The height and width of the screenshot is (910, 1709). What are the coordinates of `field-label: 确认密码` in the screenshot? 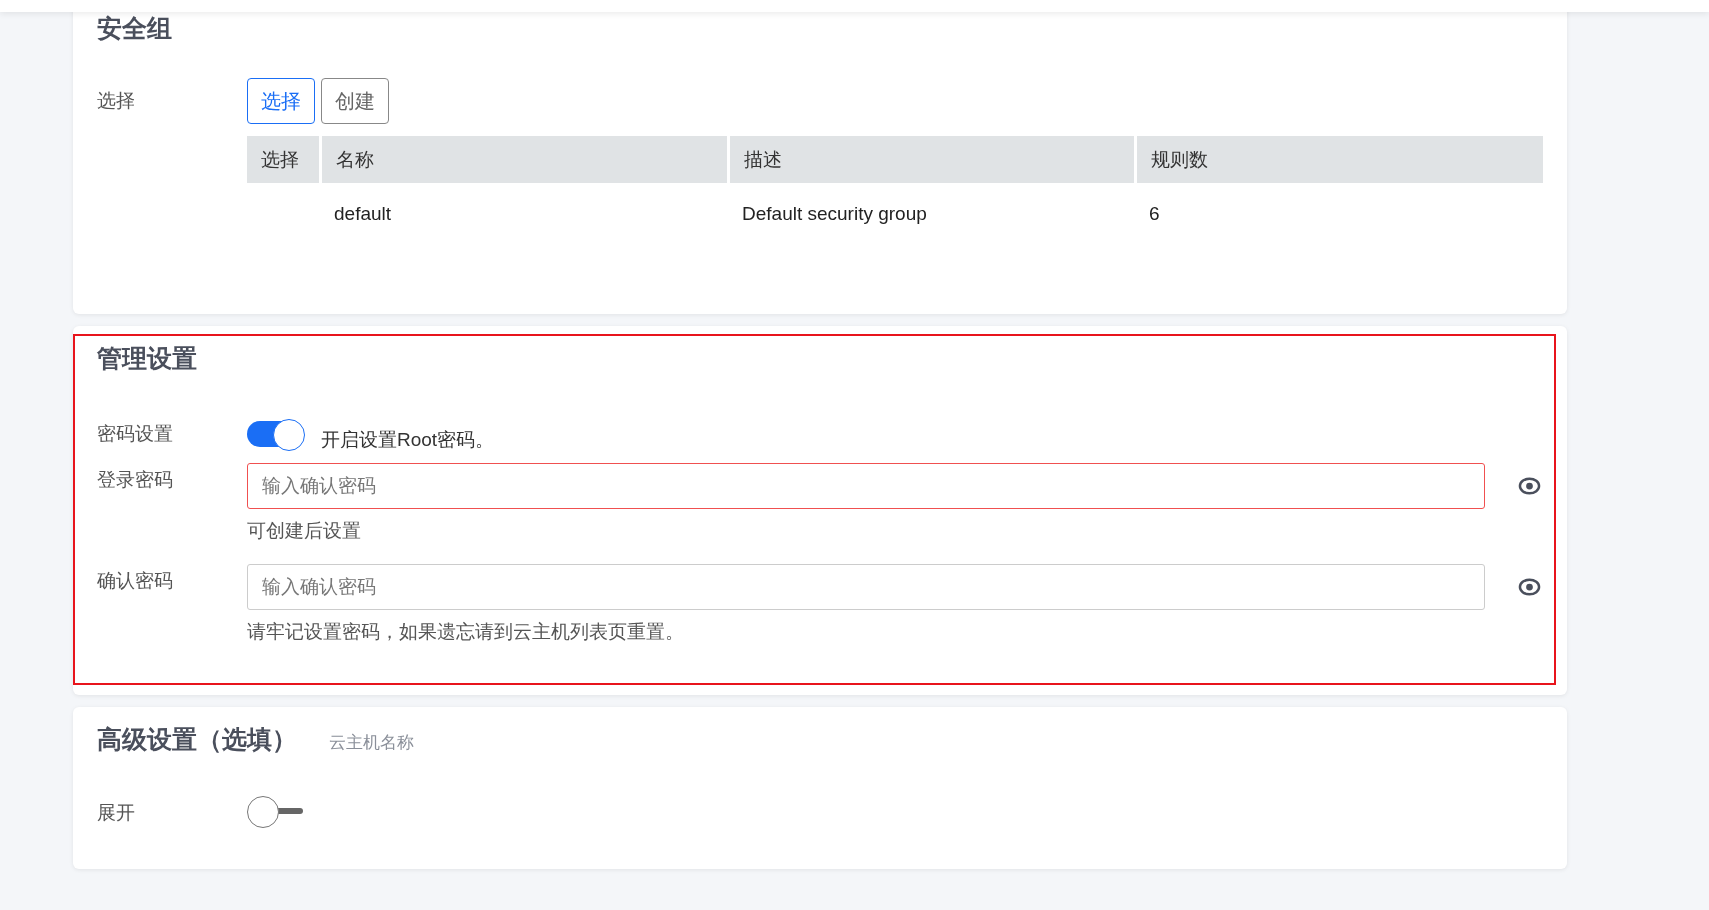 It's located at (135, 581).